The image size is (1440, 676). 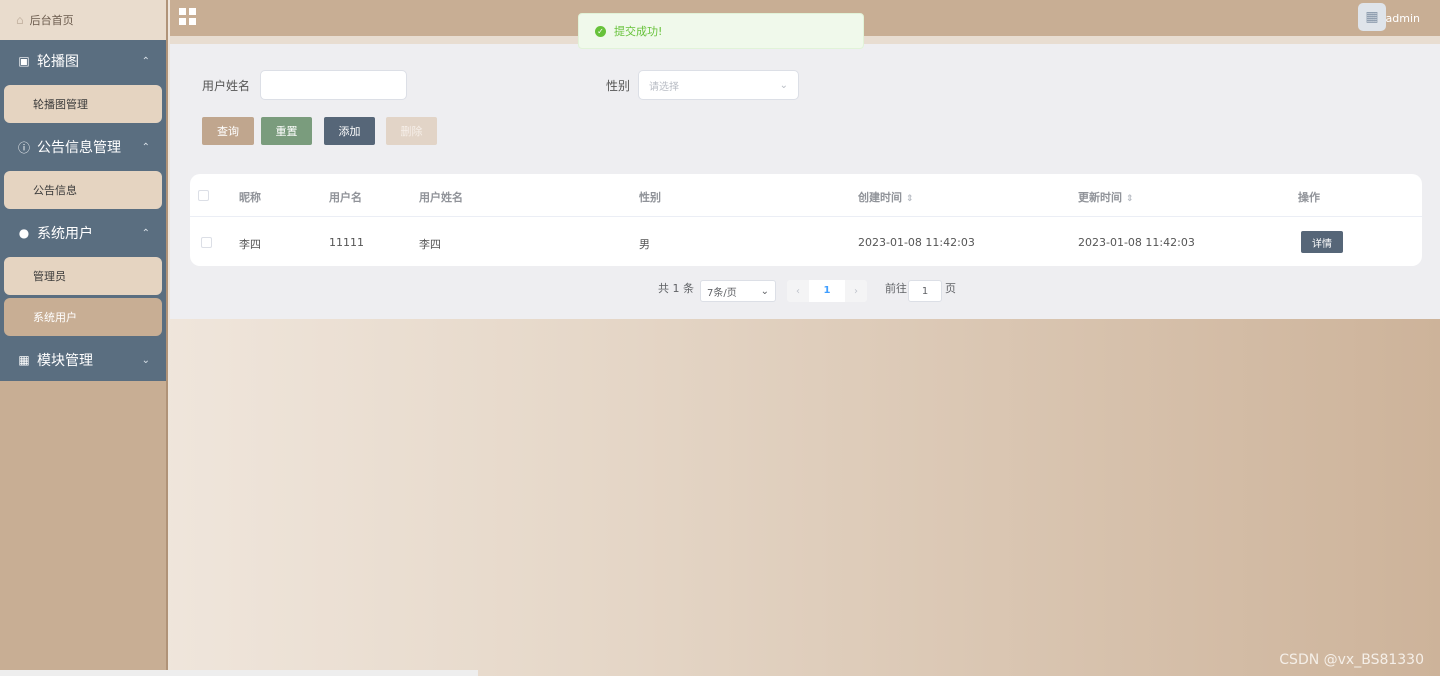 I want to click on home-icon: ⌂, so click(x=20, y=20).